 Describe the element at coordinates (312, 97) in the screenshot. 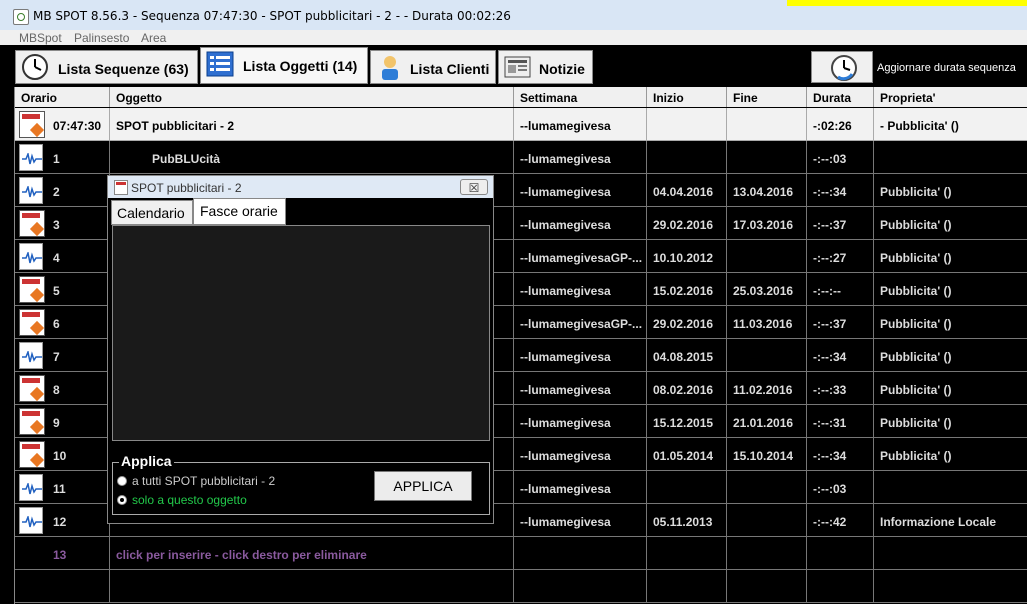

I see `col-oggetto: Oggetto` at that location.